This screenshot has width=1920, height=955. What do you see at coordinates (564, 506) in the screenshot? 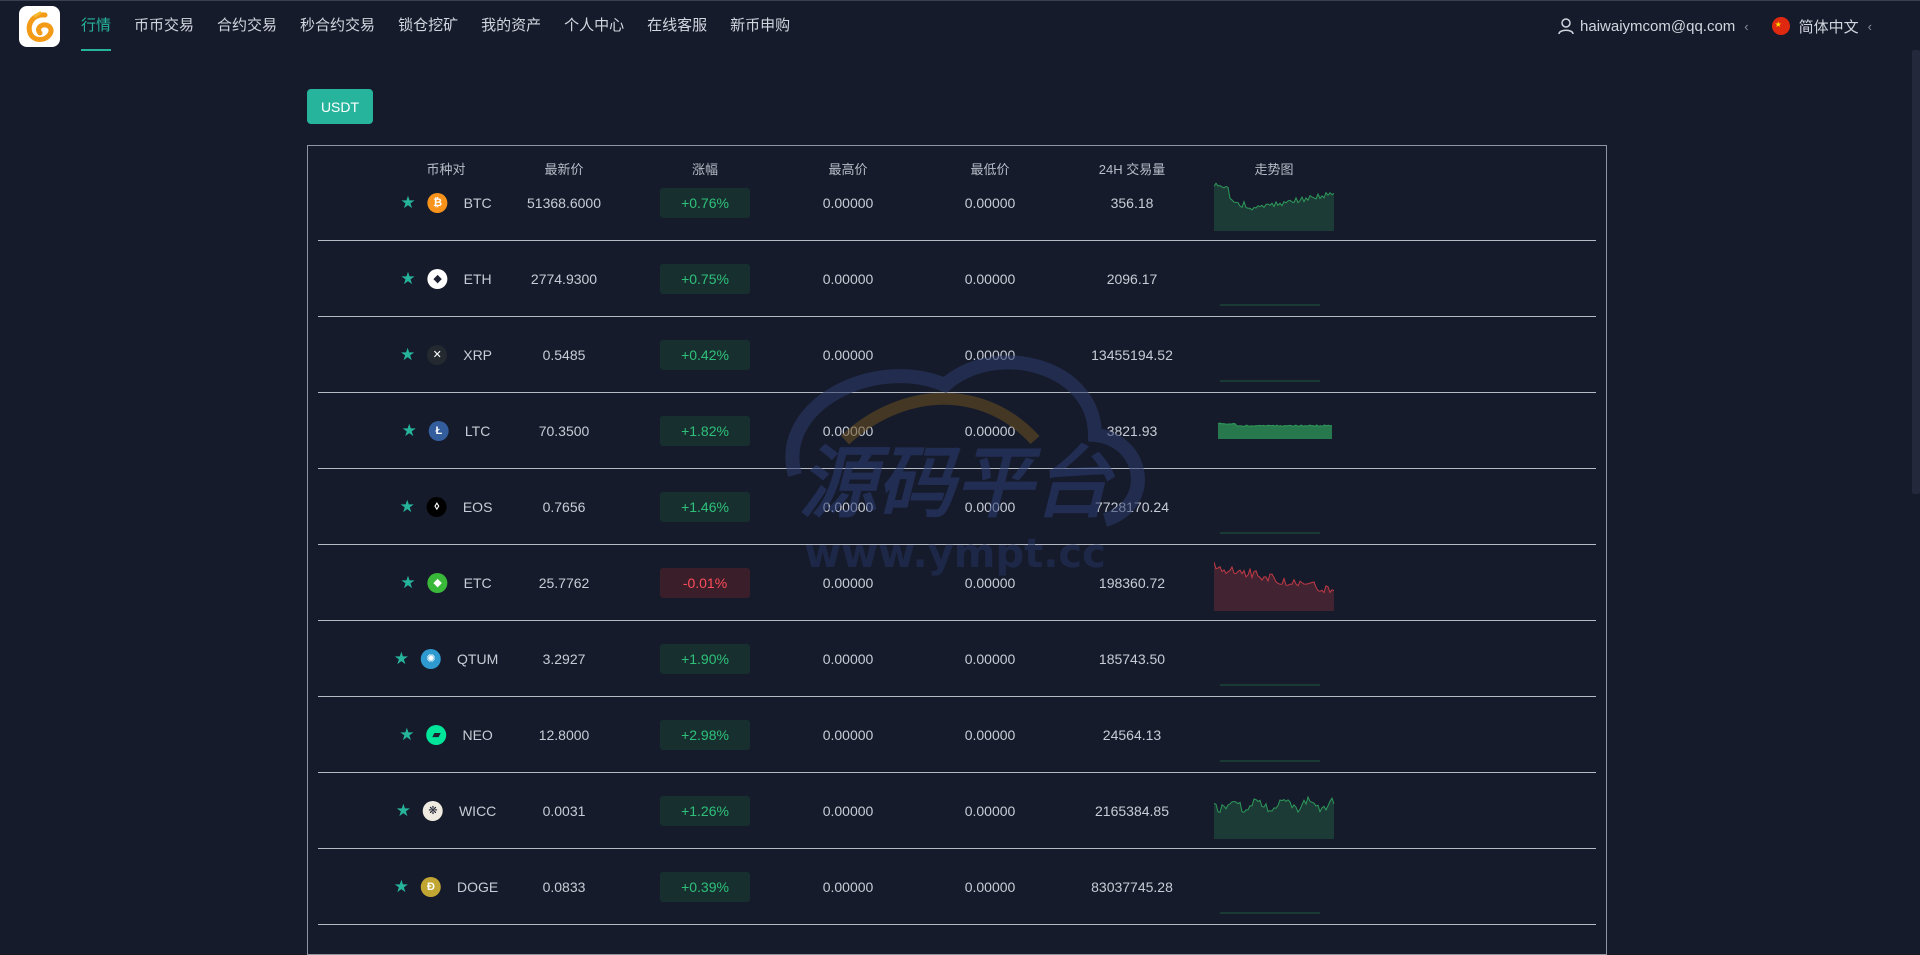
I see `last-price: 0.7656` at bounding box center [564, 506].